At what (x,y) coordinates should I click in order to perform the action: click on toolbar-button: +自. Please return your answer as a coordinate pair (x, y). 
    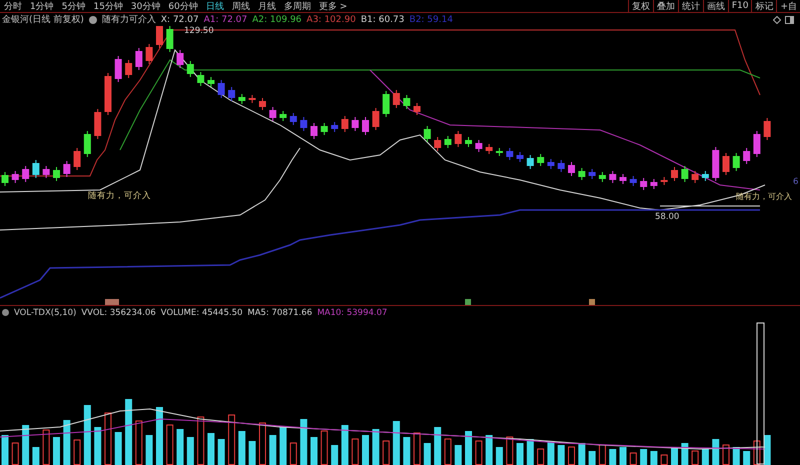
    Looking at the image, I should click on (788, 6).